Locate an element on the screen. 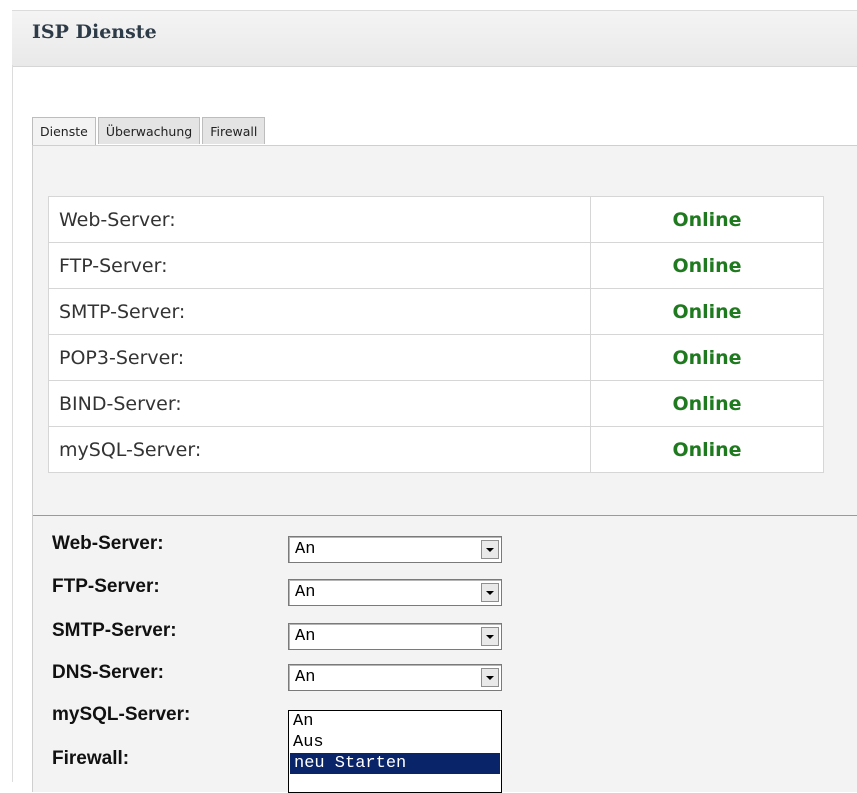  service-name: POP3-Server: is located at coordinates (319, 357).